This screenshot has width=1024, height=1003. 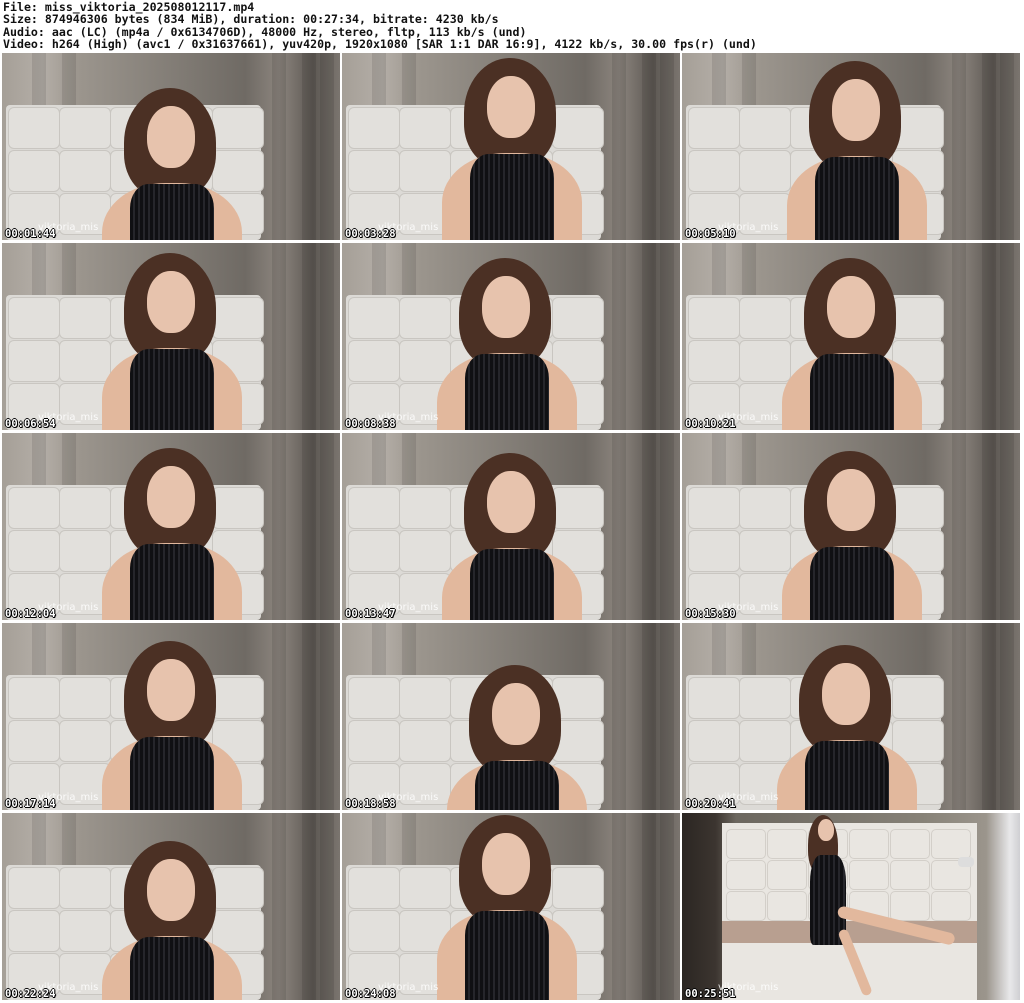 What do you see at coordinates (966, 862) in the screenshot?
I see `wall-lamp` at bounding box center [966, 862].